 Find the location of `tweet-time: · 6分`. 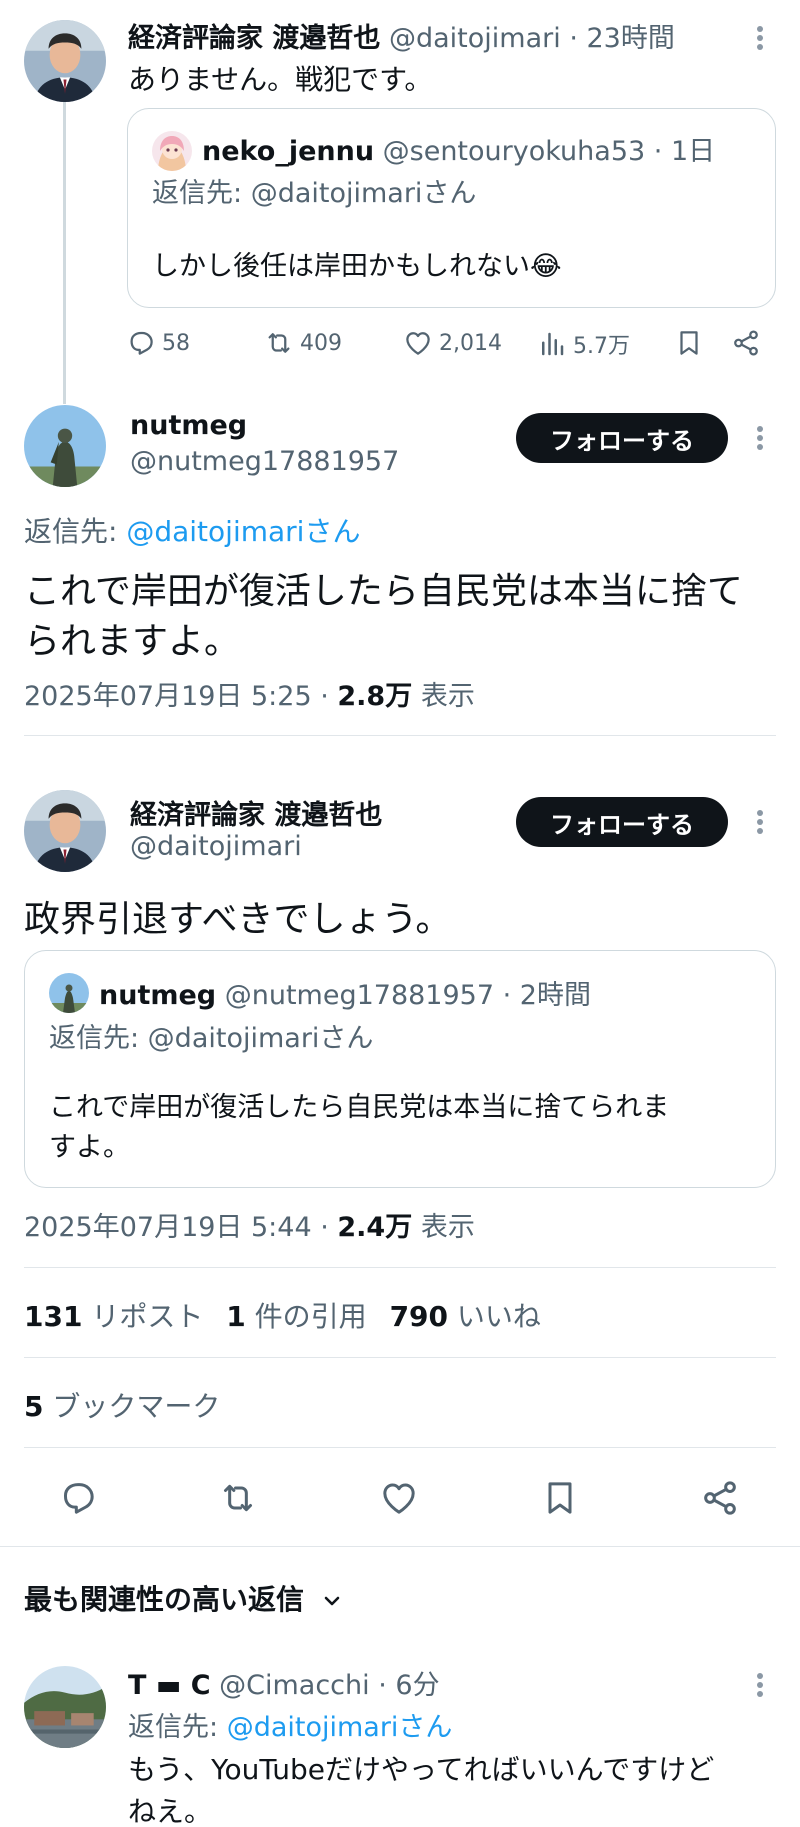

tweet-time: · 6分 is located at coordinates (408, 1685).